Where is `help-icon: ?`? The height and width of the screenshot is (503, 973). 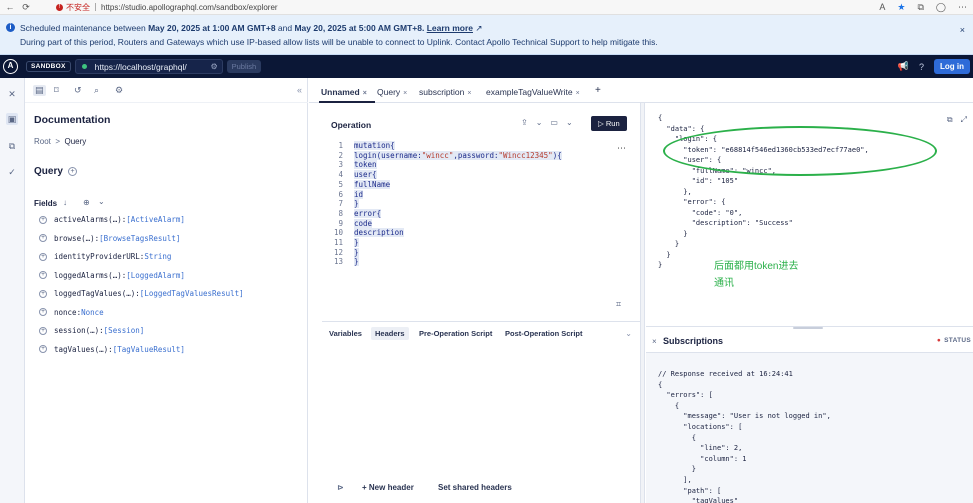 help-icon: ? is located at coordinates (921, 67).